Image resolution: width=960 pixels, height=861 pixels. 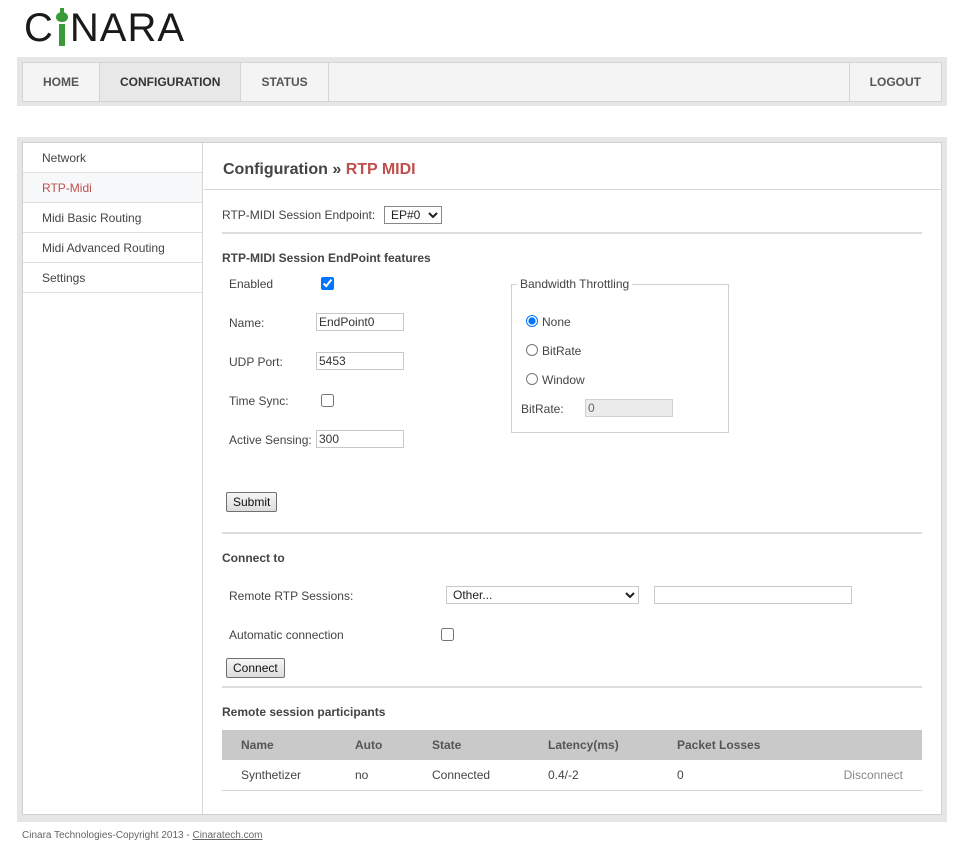 I want to click on logo-letters-nara: NARA, so click(x=127, y=28).